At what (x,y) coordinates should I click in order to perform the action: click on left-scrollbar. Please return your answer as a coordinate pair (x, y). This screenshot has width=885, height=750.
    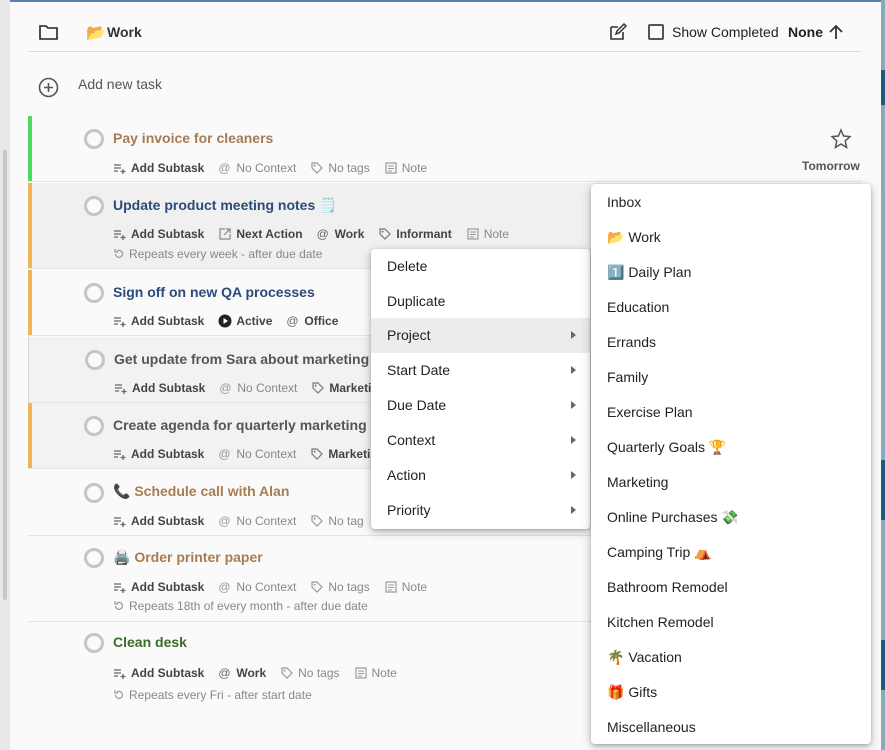
    Looking at the image, I should click on (5, 375).